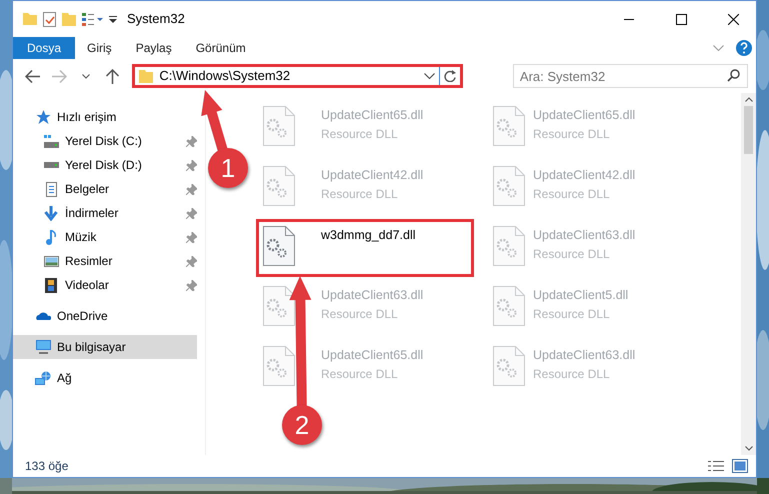 The image size is (769, 494). I want to click on expand-ribbon-icon, so click(718, 48).